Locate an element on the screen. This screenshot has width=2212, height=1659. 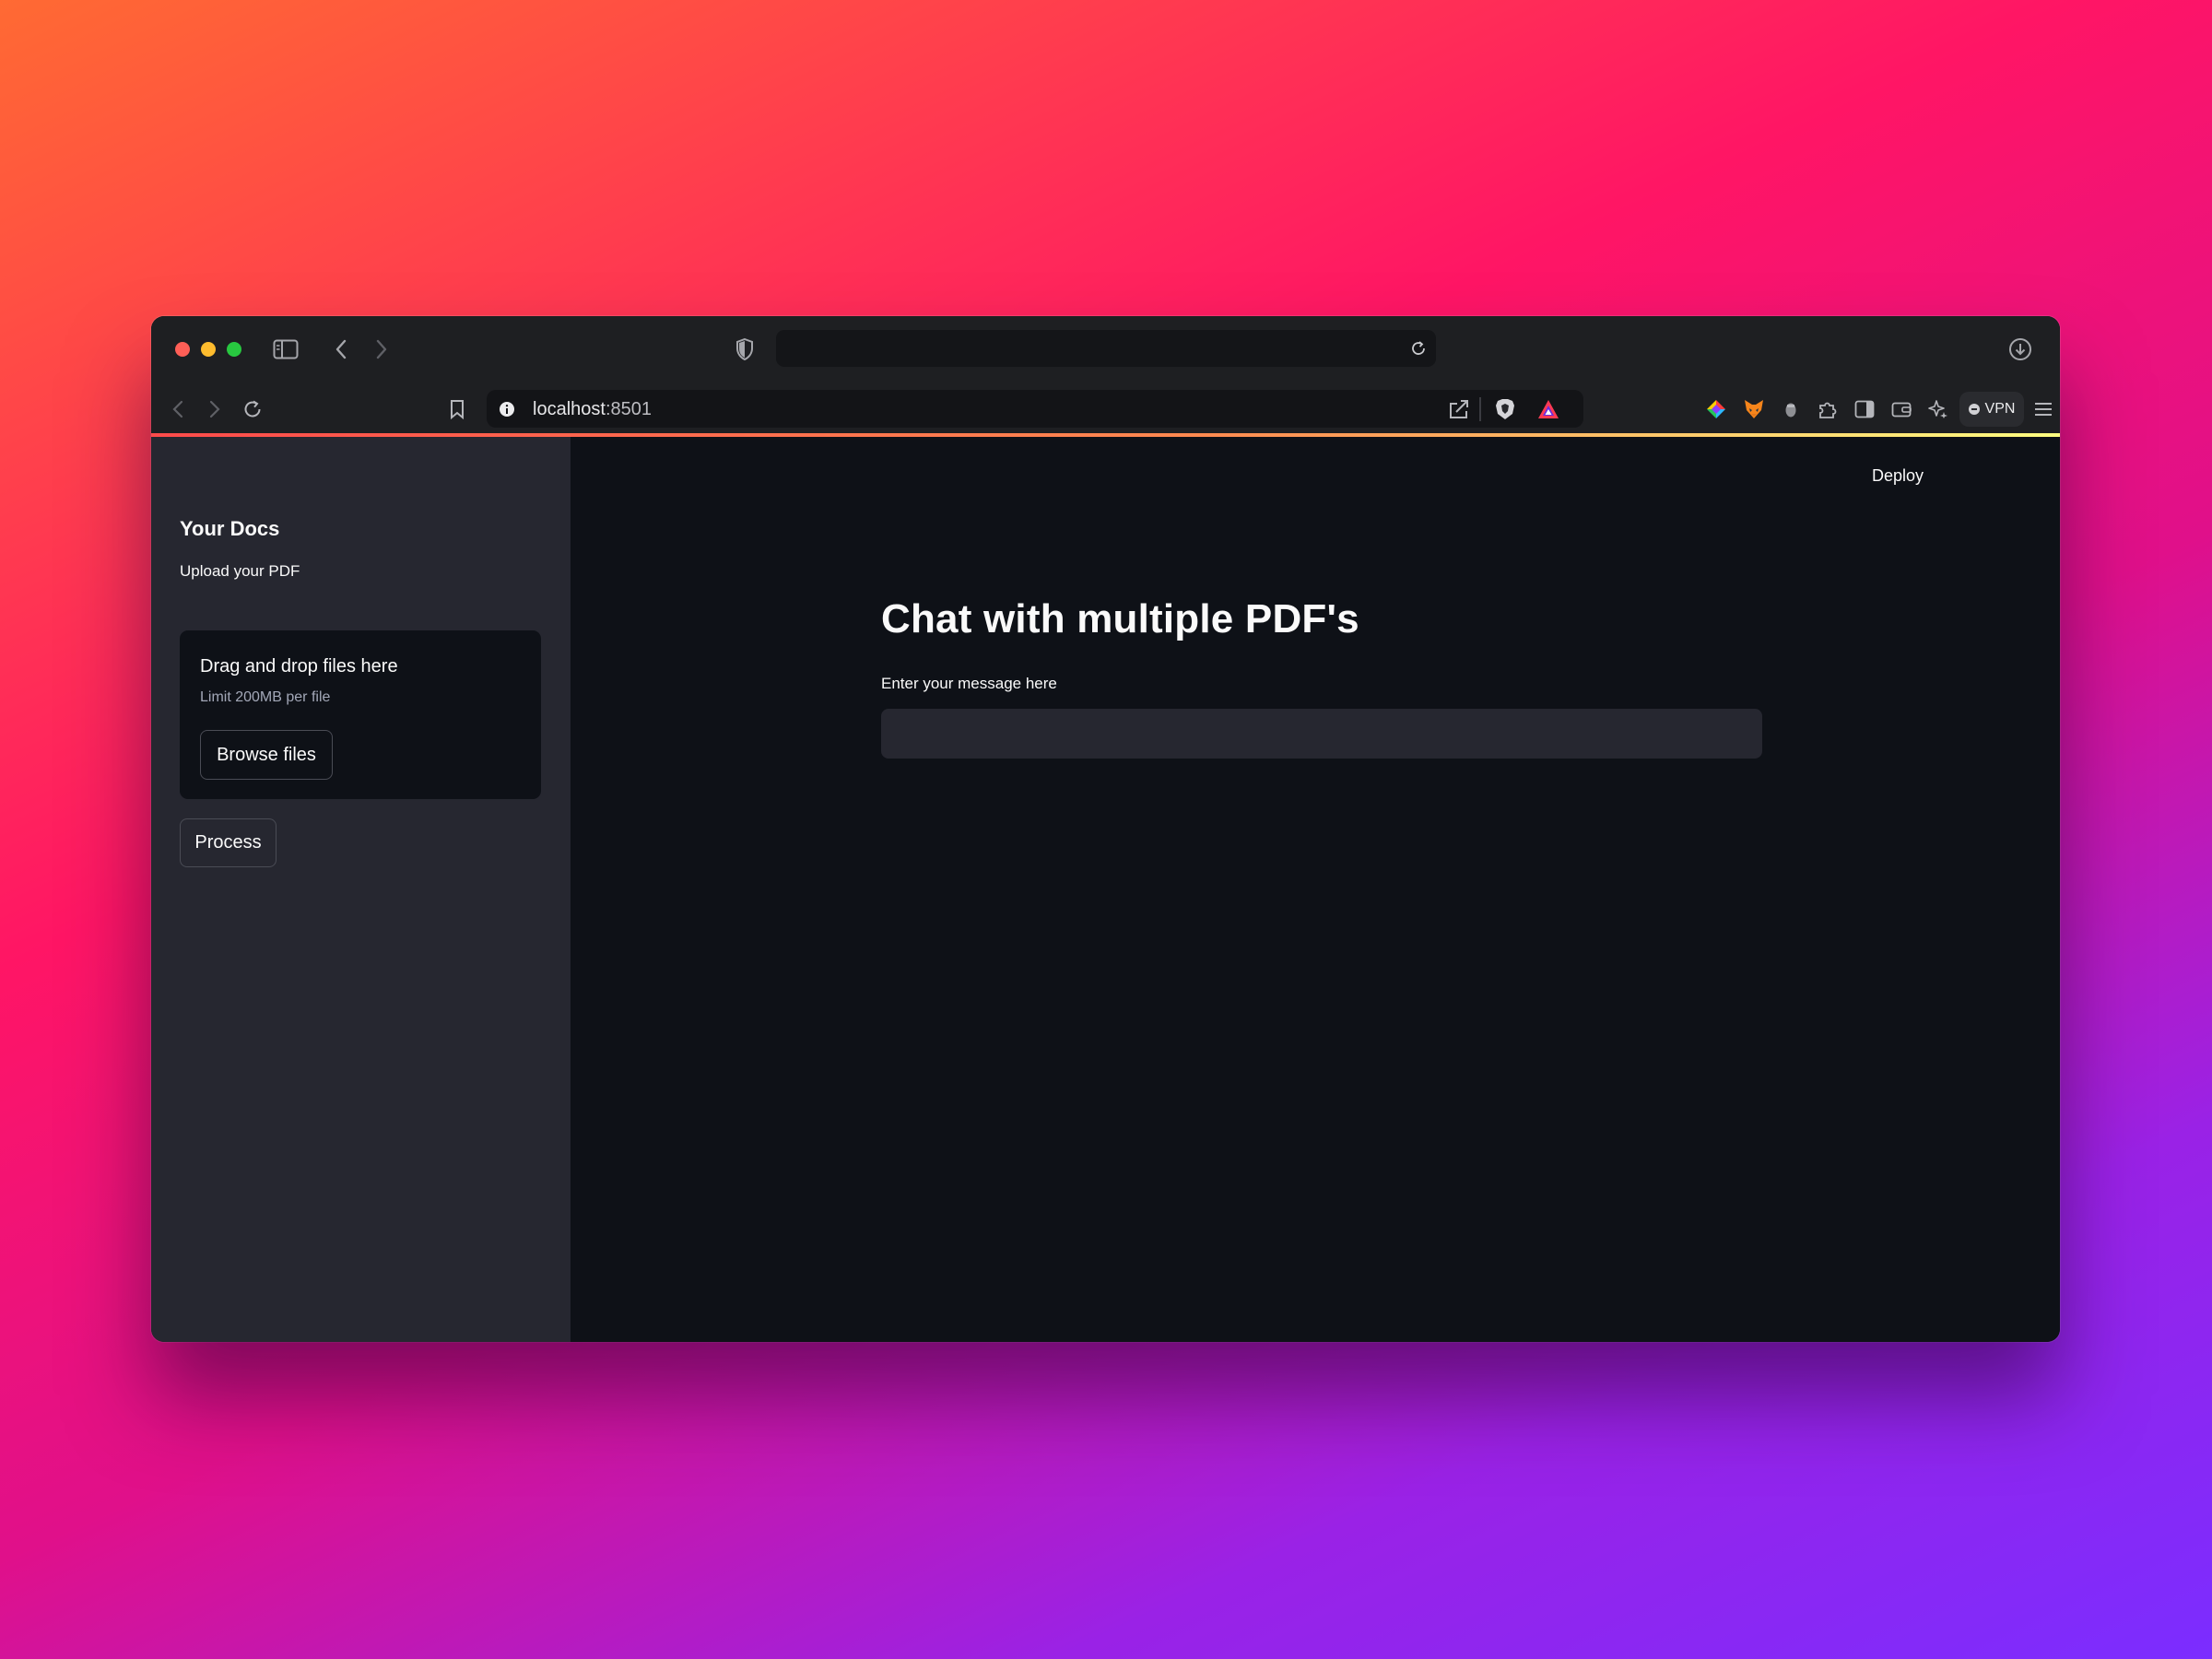
site-info-icon is located at coordinates (507, 409).